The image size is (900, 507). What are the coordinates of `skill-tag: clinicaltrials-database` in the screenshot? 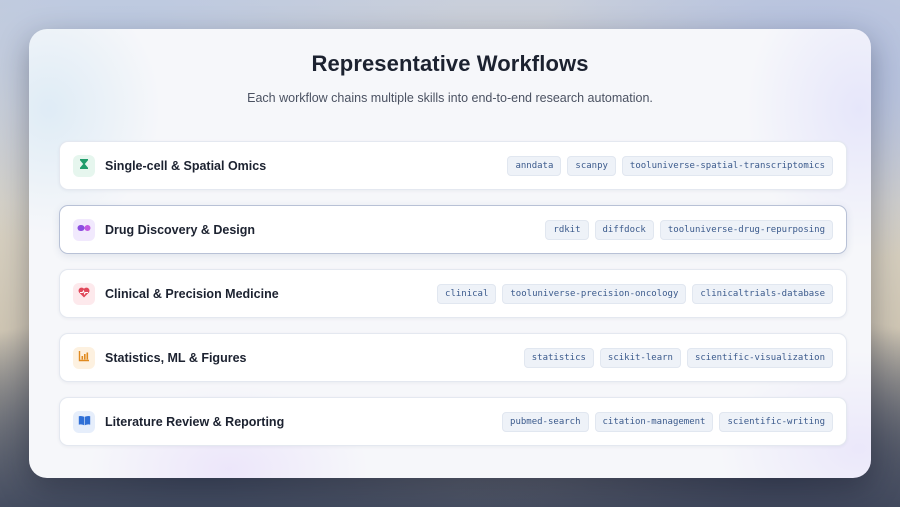 It's located at (762, 293).